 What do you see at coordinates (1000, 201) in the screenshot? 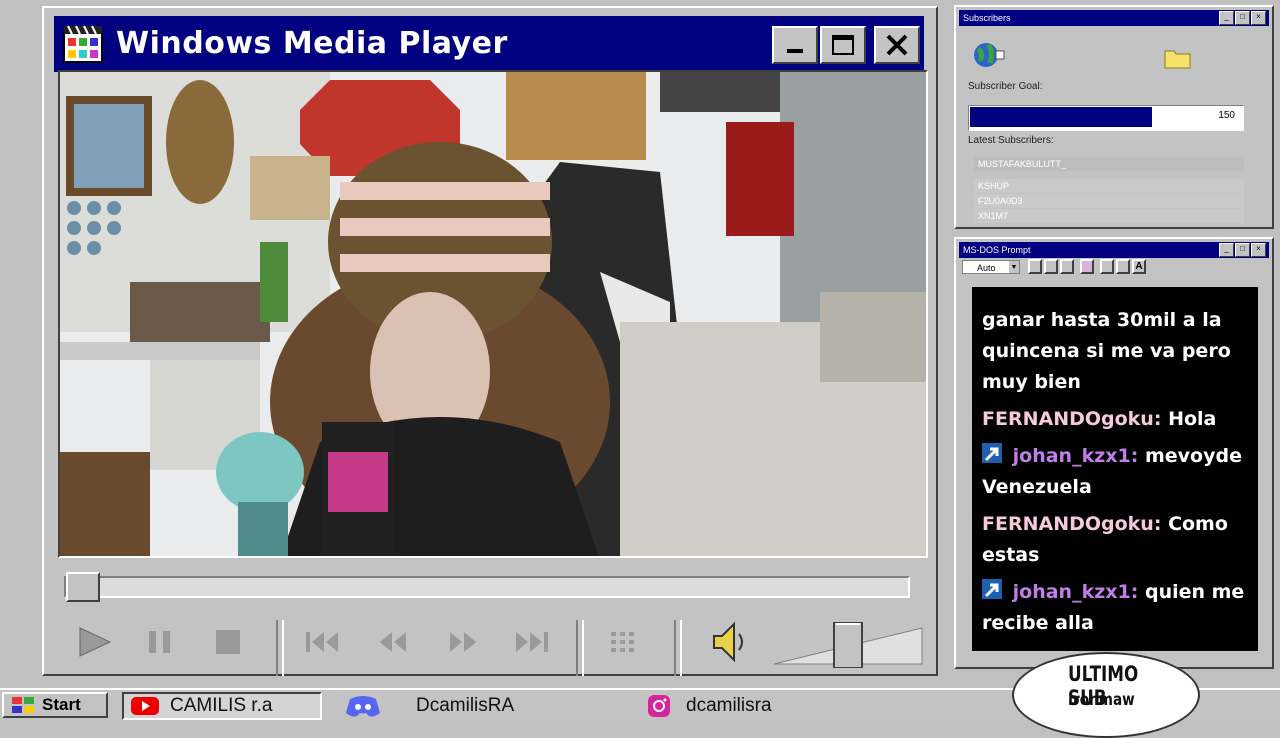
I see `subscriber-name: F2U0A0D3` at bounding box center [1000, 201].